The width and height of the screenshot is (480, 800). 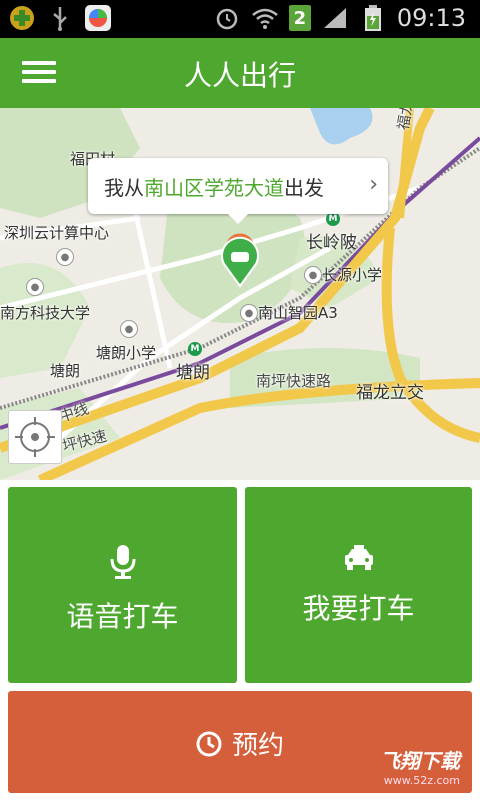 What do you see at coordinates (65, 371) in the screenshot?
I see `map-label-tanglang-village: 塘朗` at bounding box center [65, 371].